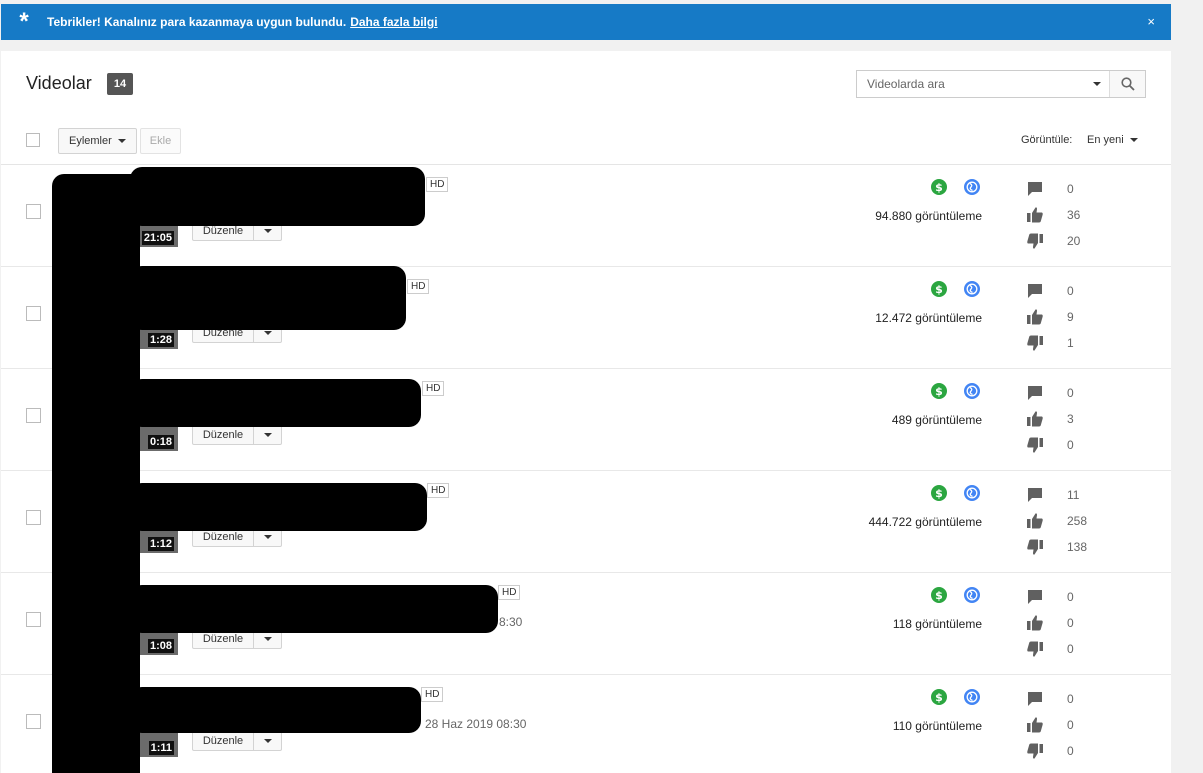 This screenshot has width=1203, height=773. What do you see at coordinates (1151, 22) in the screenshot?
I see `close-icon: ×` at bounding box center [1151, 22].